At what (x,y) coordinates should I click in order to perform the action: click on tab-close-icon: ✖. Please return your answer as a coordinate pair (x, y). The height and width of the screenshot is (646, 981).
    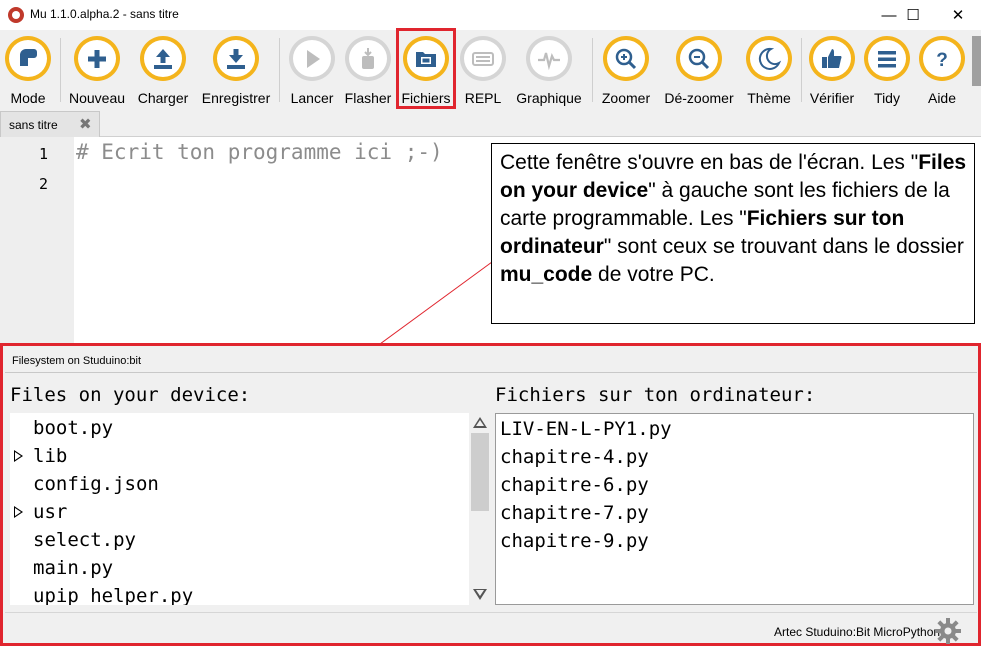
    Looking at the image, I should click on (85, 124).